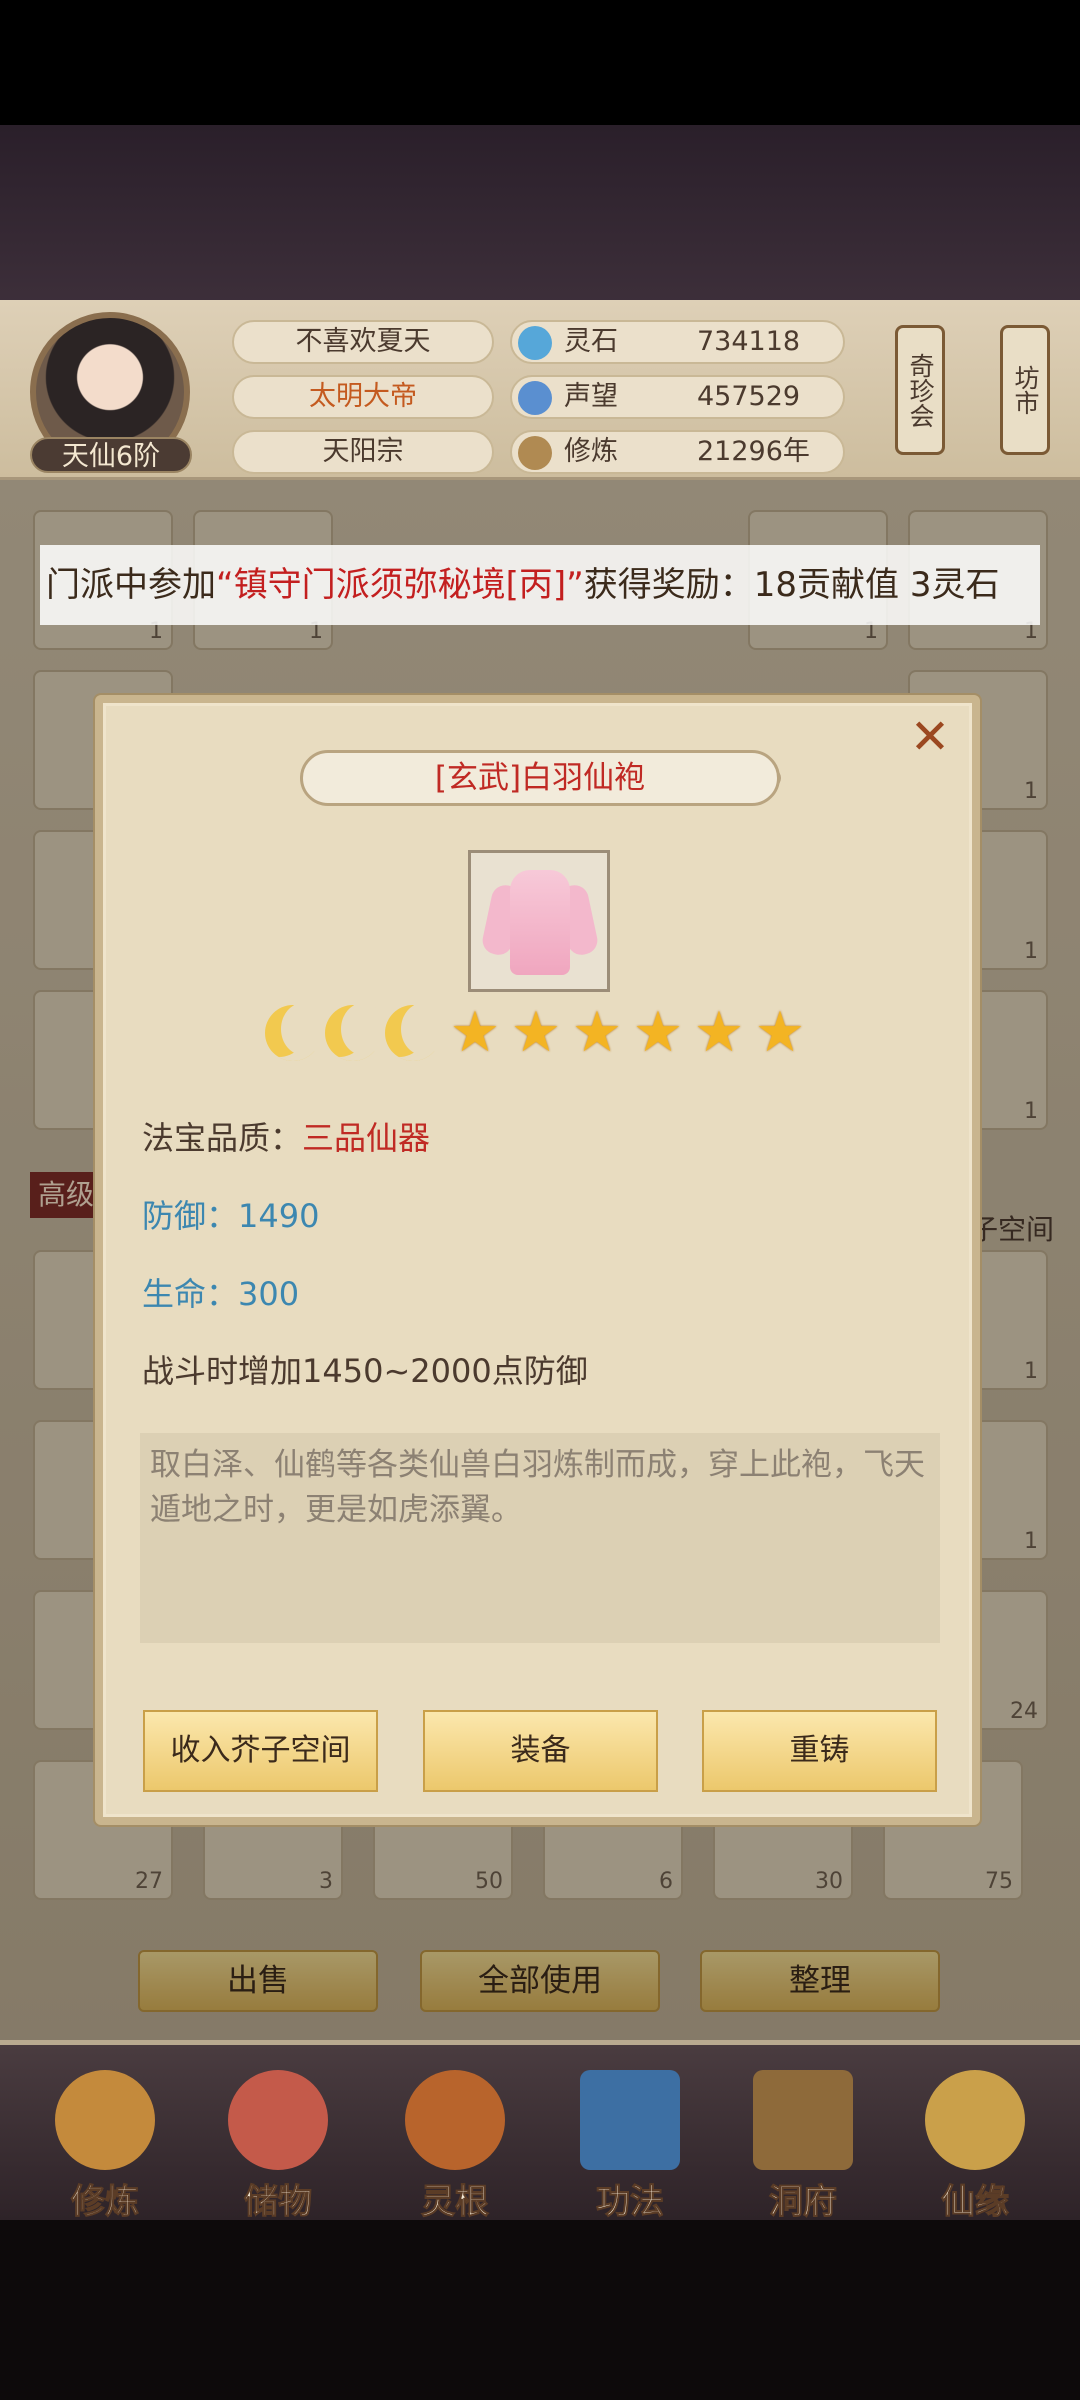 The width and height of the screenshot is (1080, 2400). What do you see at coordinates (803, 2120) in the screenshot?
I see `cave-abode-icon` at bounding box center [803, 2120].